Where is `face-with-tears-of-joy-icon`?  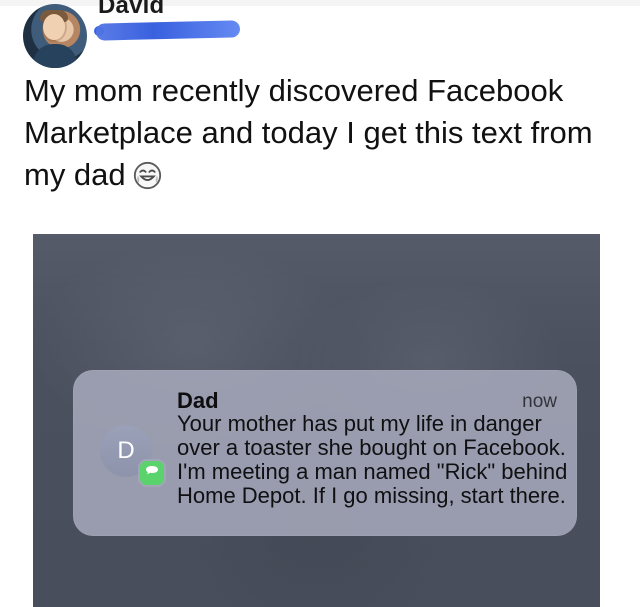
face-with-tears-of-joy-icon is located at coordinates (147, 174).